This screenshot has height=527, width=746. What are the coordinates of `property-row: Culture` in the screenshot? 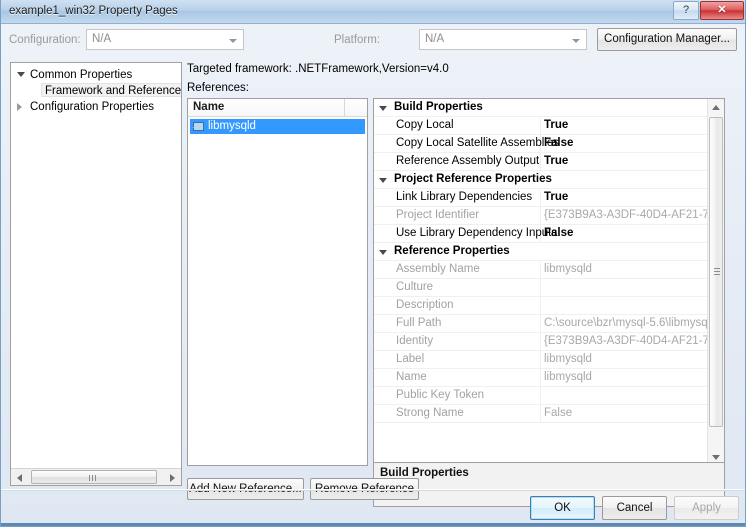 It's located at (540, 288).